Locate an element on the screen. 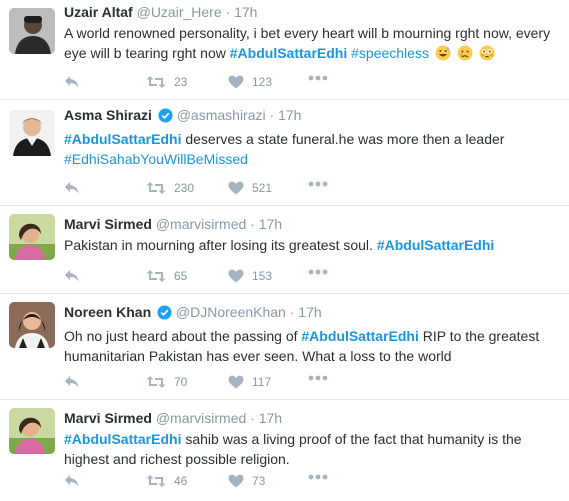 The width and height of the screenshot is (569, 501). tweet-header: Uzair Altaf @Uzair_Here · 17h is located at coordinates (311, 10).